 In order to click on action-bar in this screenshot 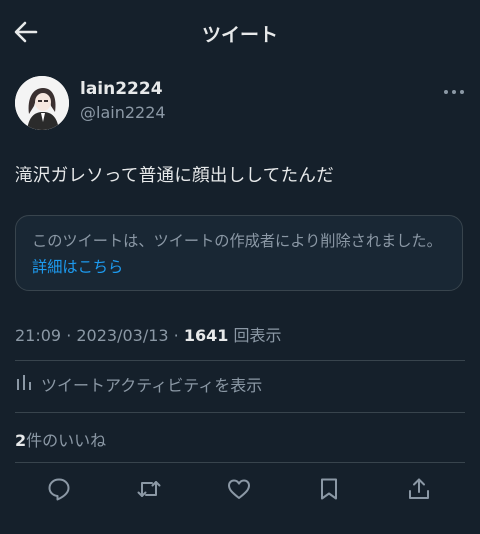, I will do `click(240, 490)`.